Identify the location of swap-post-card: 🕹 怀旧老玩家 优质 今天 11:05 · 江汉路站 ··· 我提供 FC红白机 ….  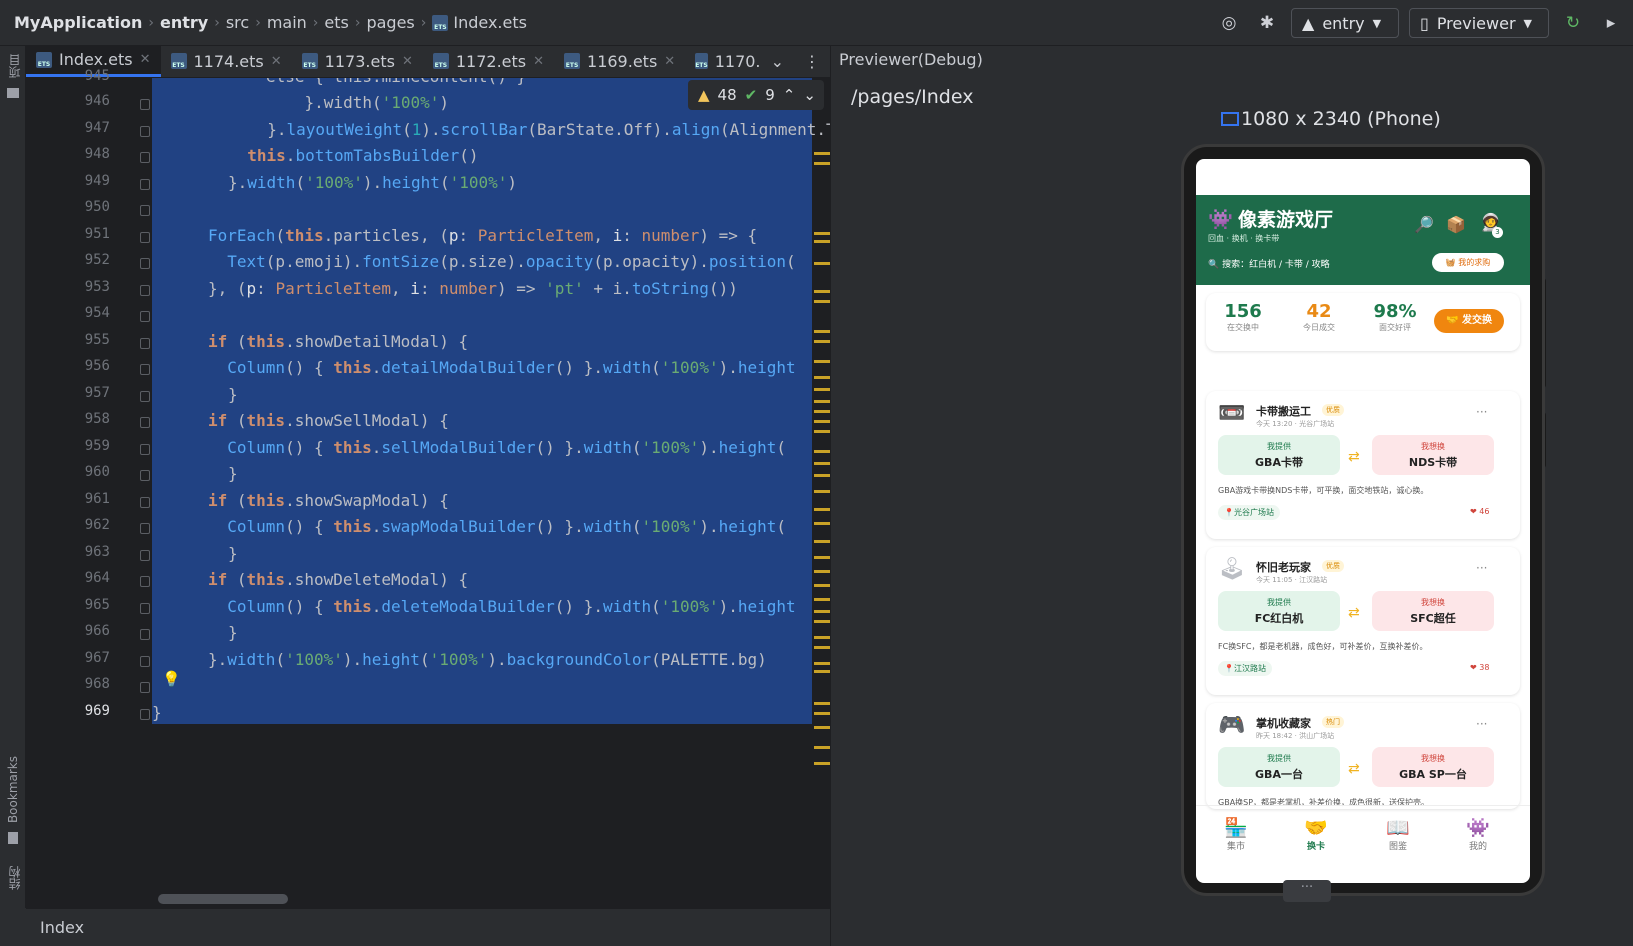
(1363, 621).